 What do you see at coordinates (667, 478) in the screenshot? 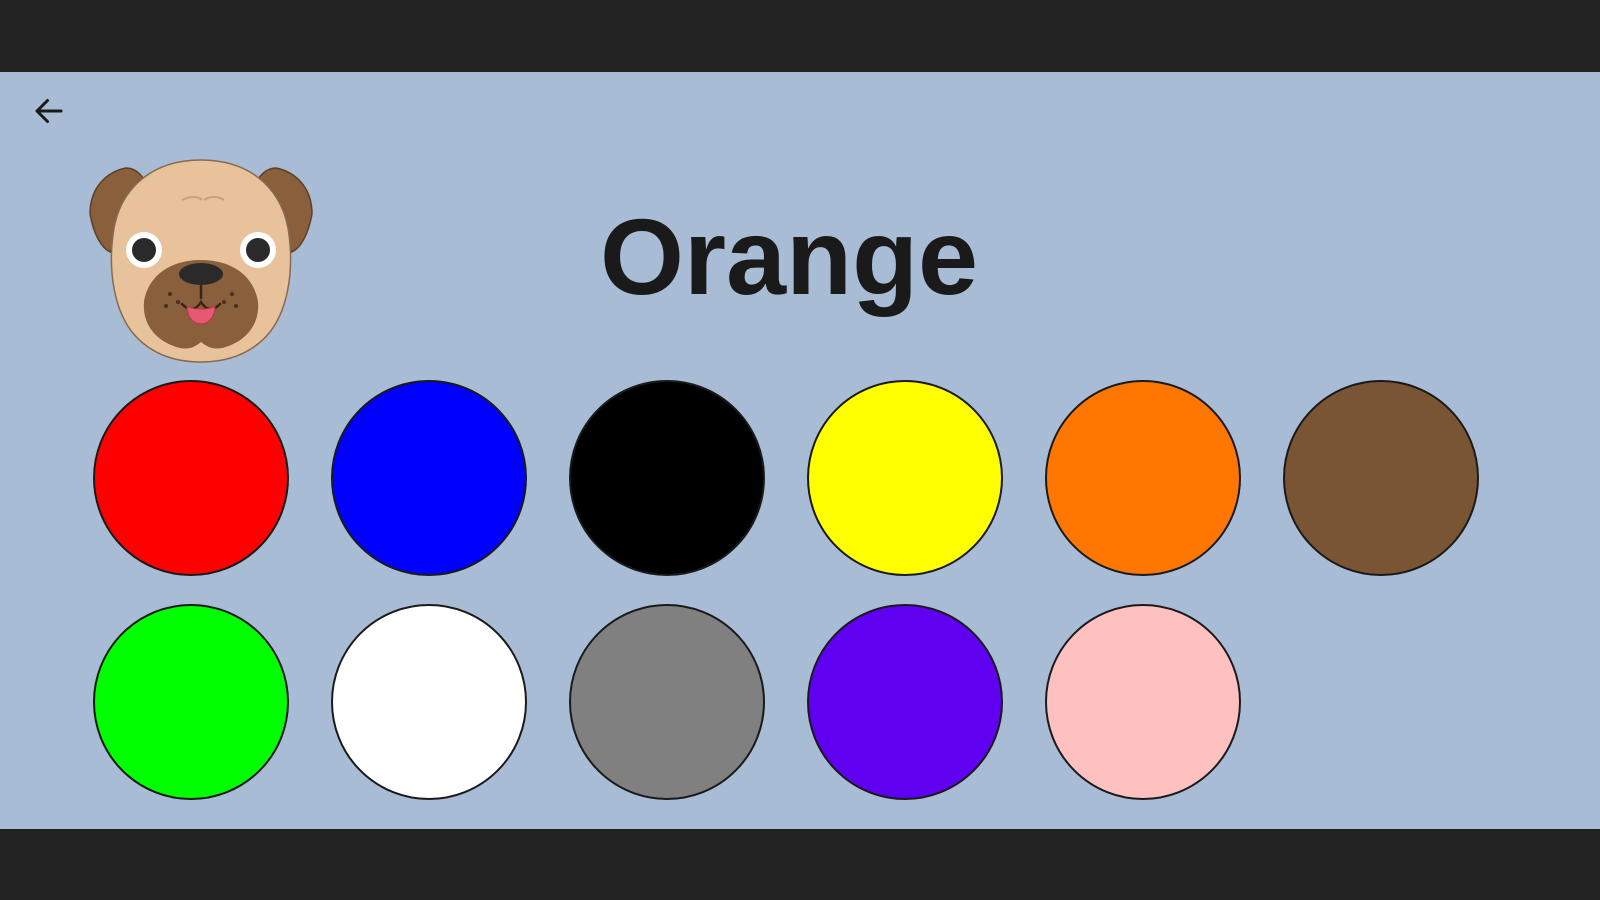
I see `color-swatch-black` at bounding box center [667, 478].